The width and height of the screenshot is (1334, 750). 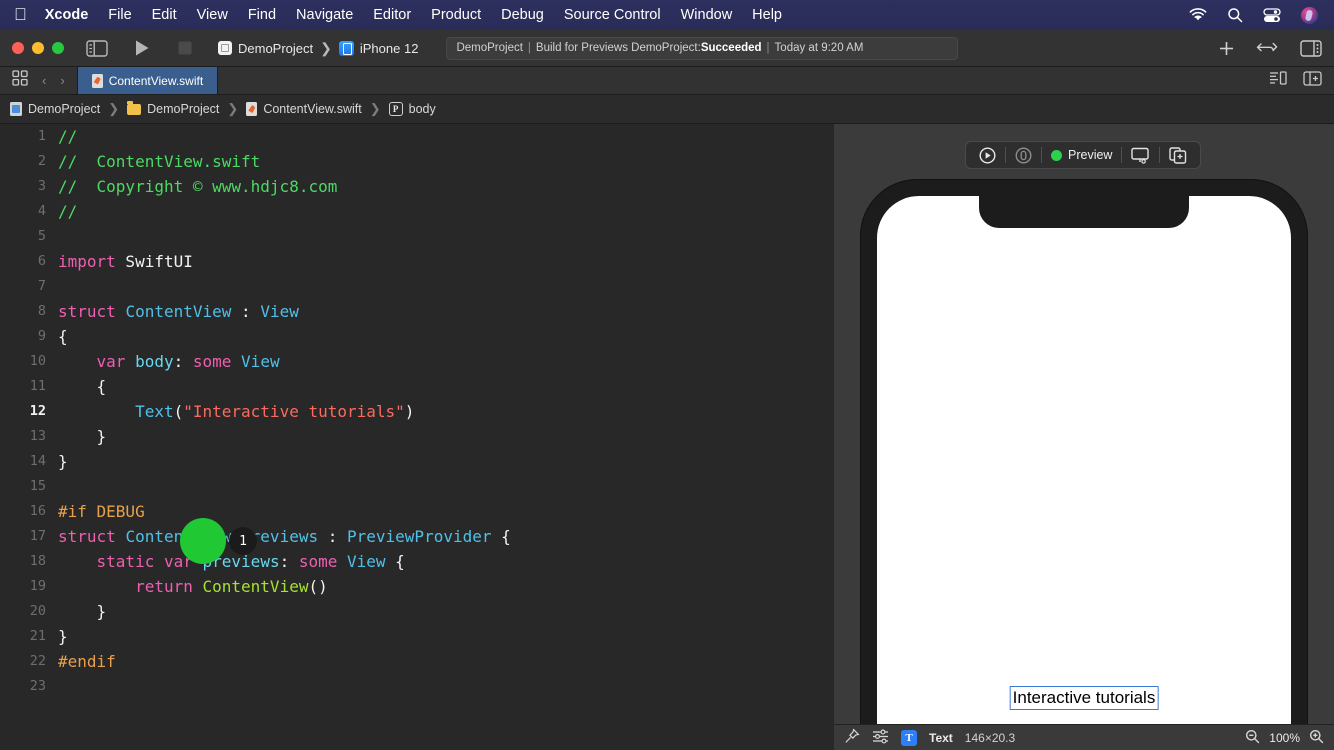 I want to click on breadcrumb-item-file: ContentView.swift, so click(x=304, y=109).